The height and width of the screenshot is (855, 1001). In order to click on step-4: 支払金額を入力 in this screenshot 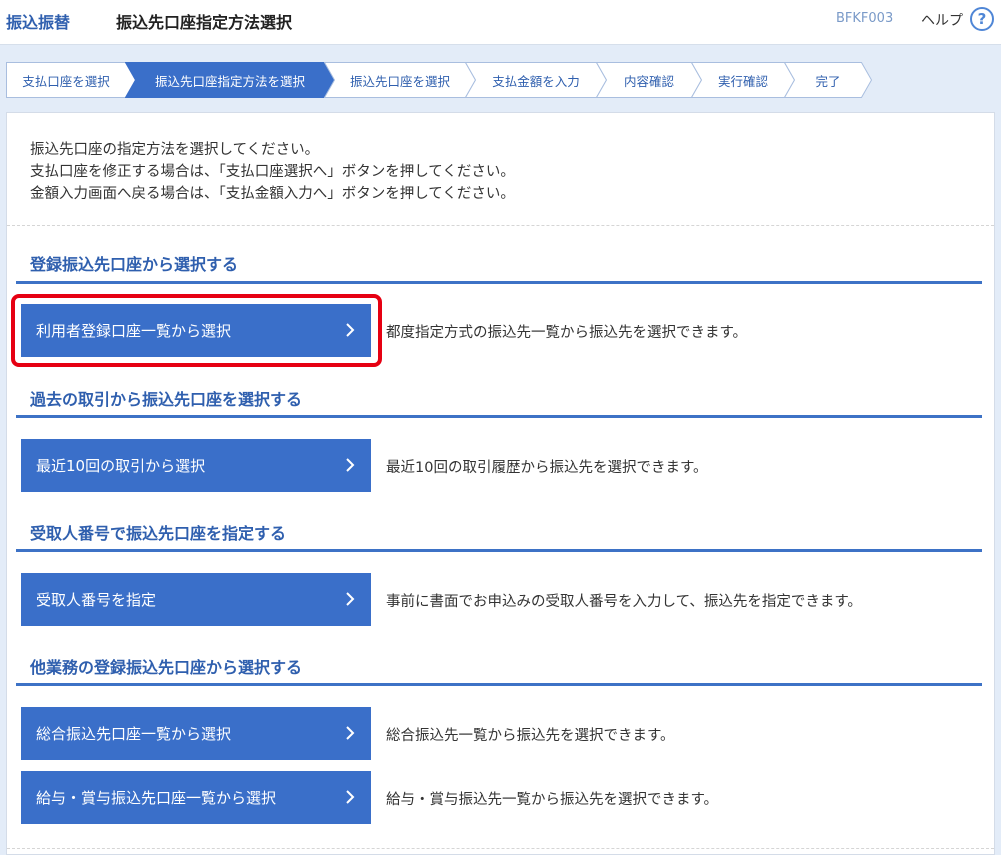, I will do `click(536, 80)`.